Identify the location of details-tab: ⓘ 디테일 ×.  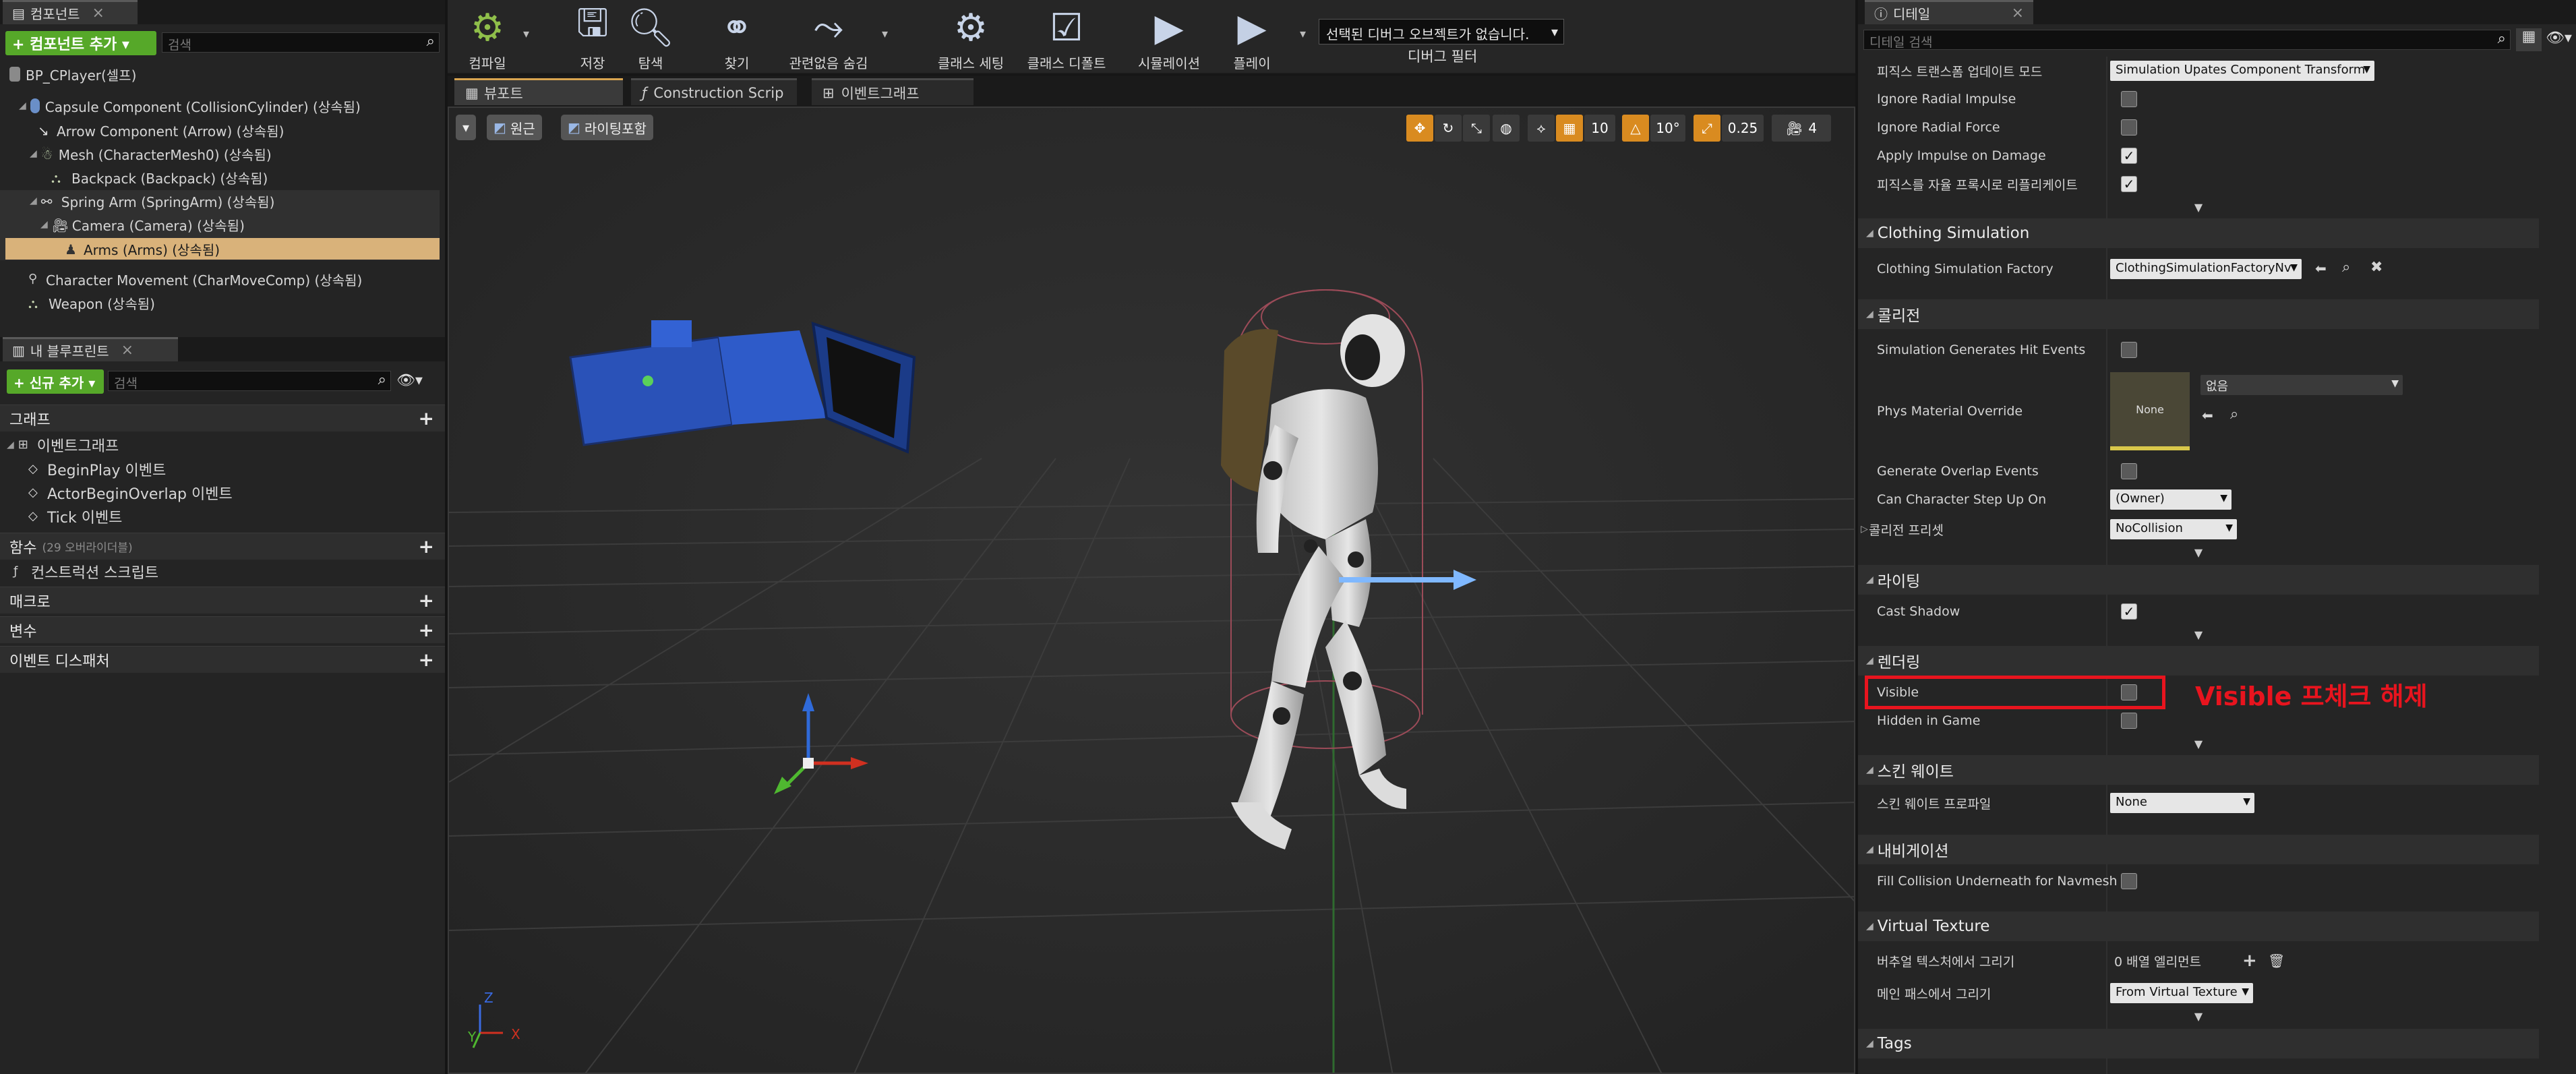
(1949, 12).